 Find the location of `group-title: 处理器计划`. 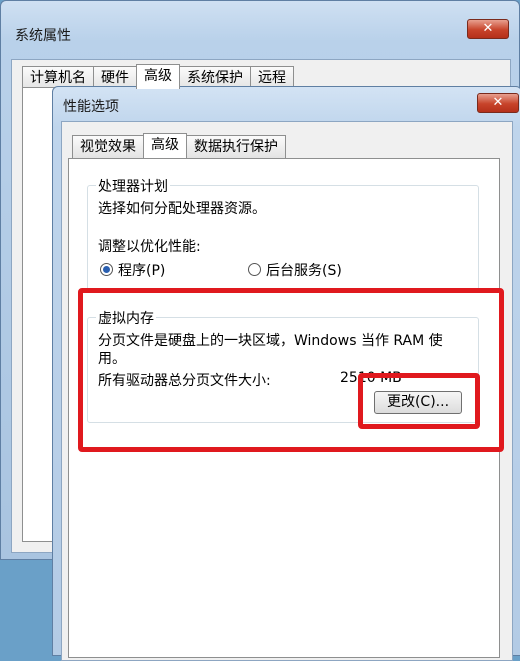

group-title: 处理器计划 is located at coordinates (133, 186).